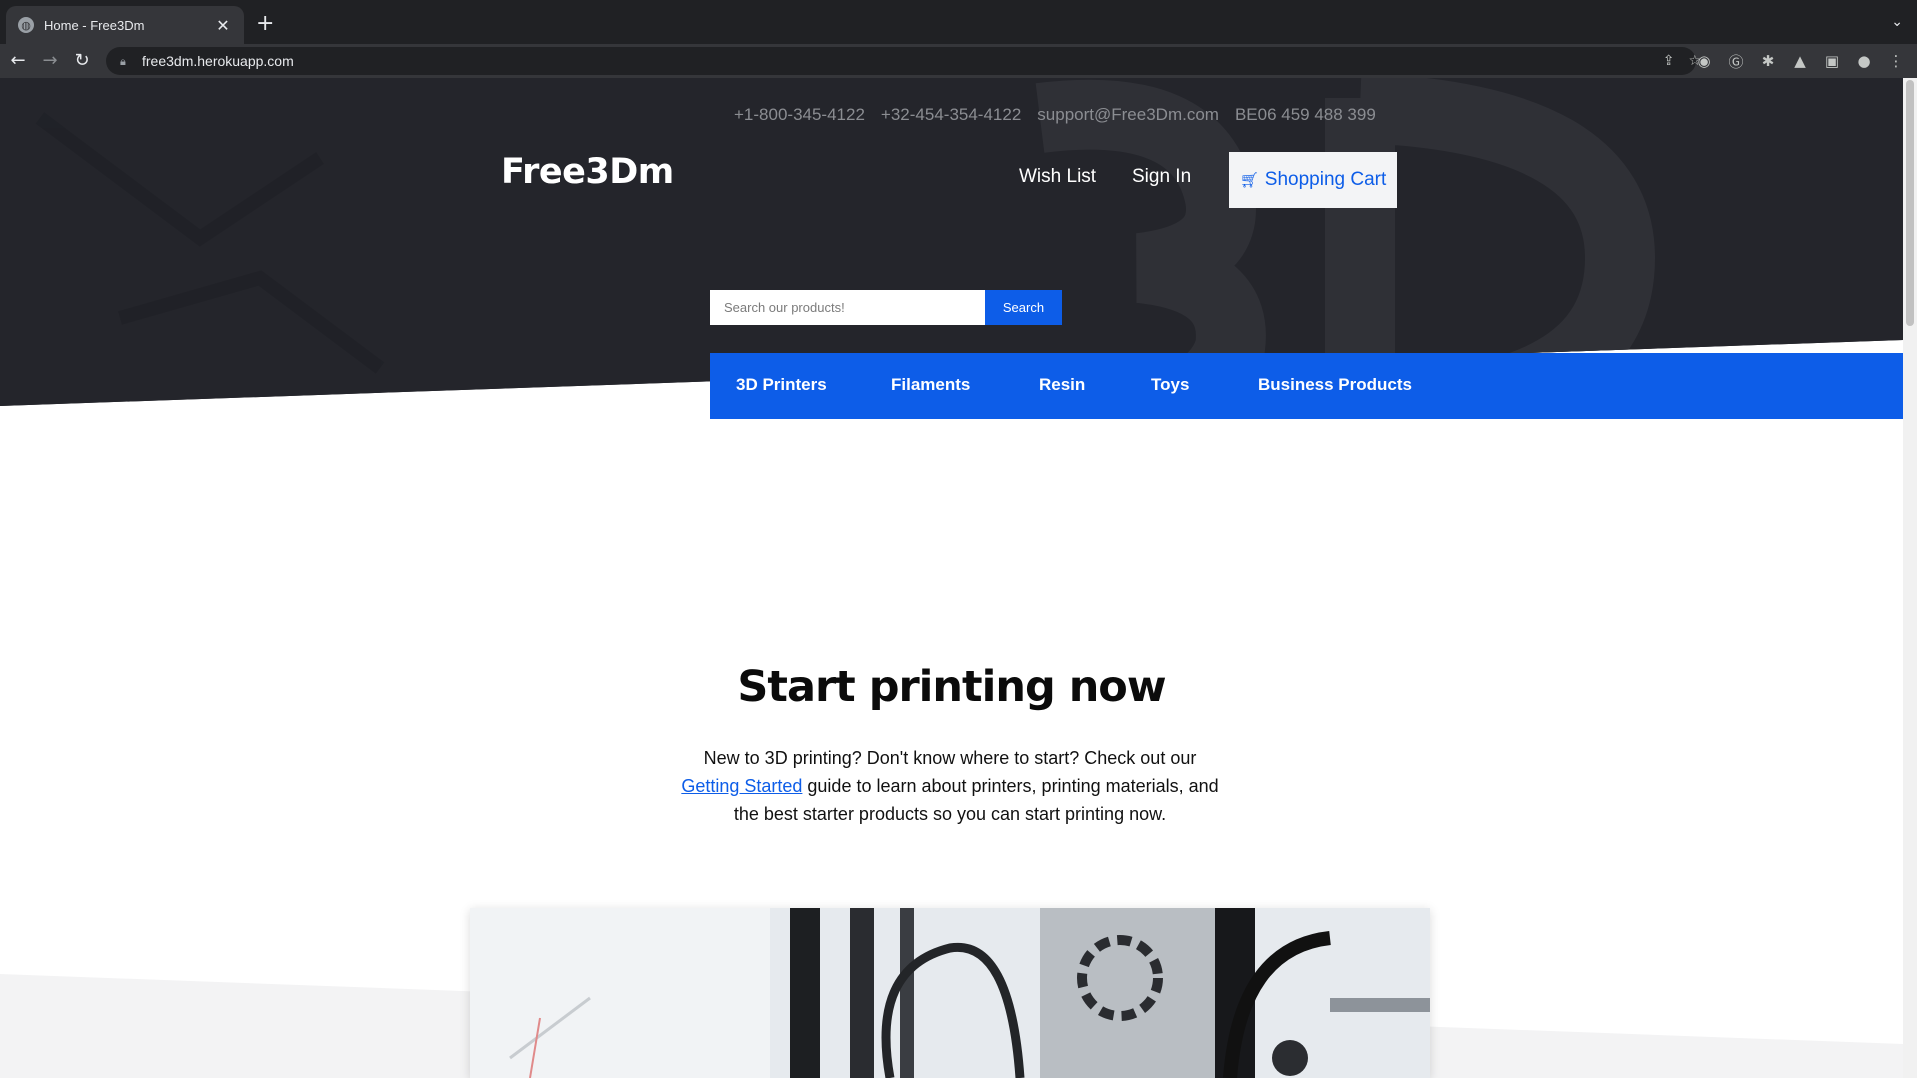  Describe the element at coordinates (223, 25) in the screenshot. I see `close-icon: ✕` at that location.